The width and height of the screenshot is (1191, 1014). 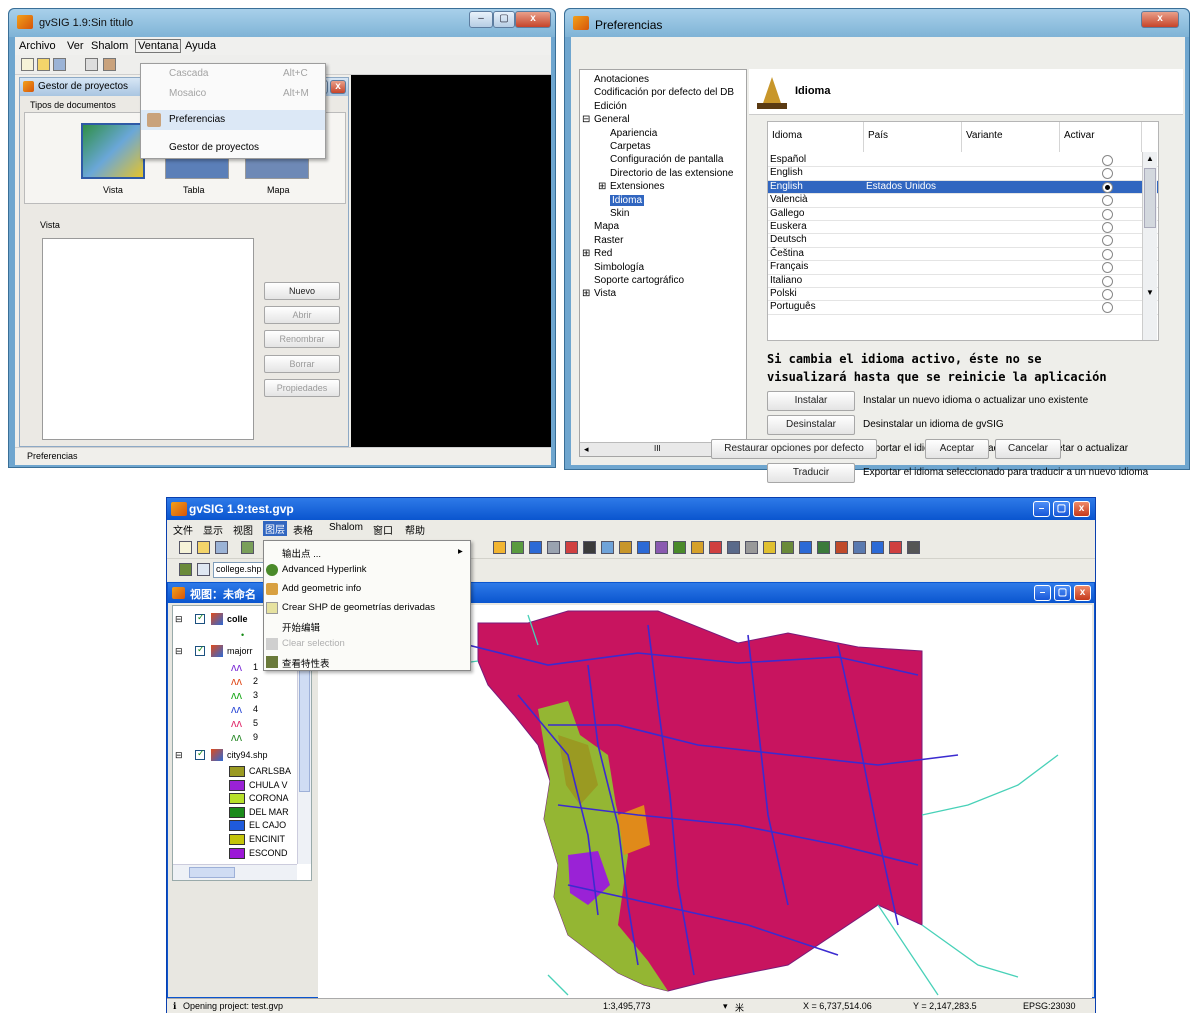 What do you see at coordinates (963, 281) in the screenshot?
I see `language-row: Italiano` at bounding box center [963, 281].